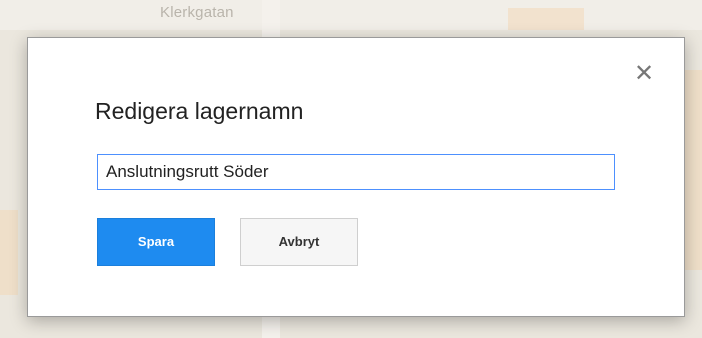 This screenshot has width=702, height=338. I want to click on map-road-horizontal, so click(351, 15).